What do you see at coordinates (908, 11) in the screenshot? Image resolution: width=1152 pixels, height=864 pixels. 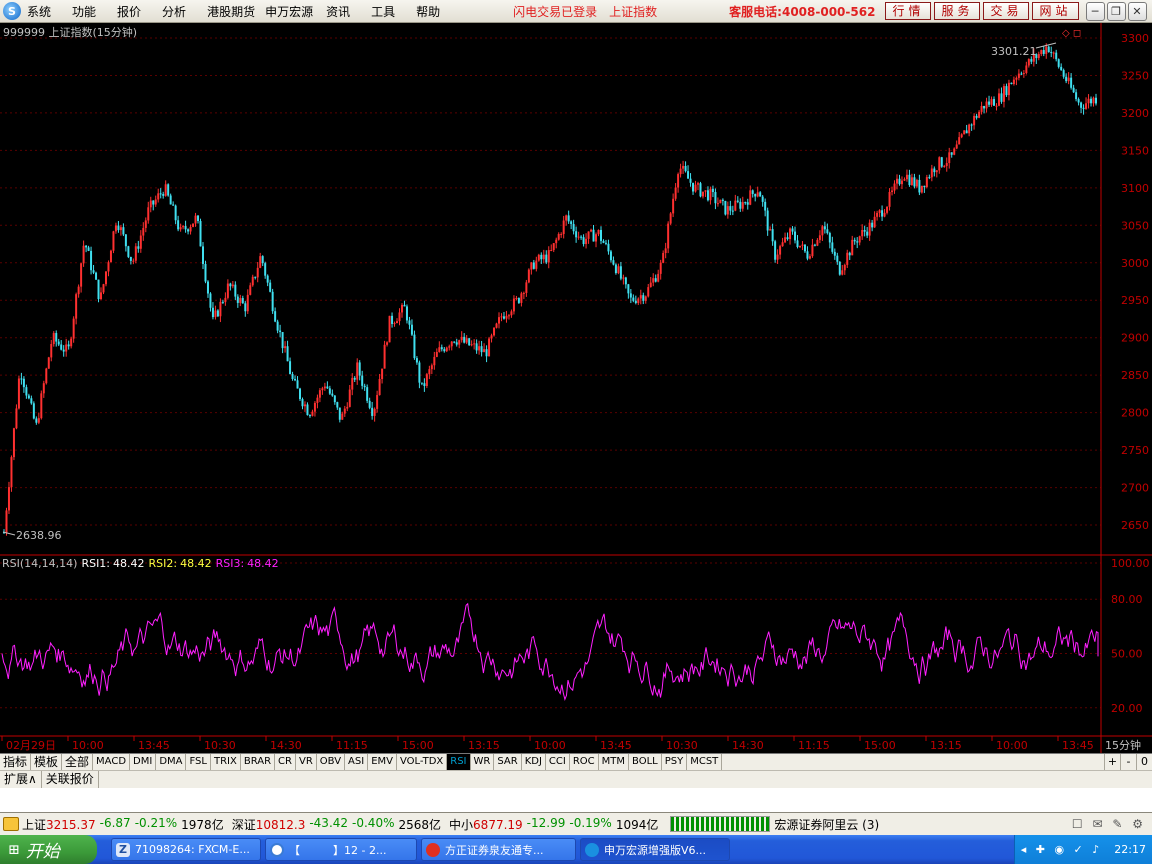 I see `market-button: 行情` at bounding box center [908, 11].